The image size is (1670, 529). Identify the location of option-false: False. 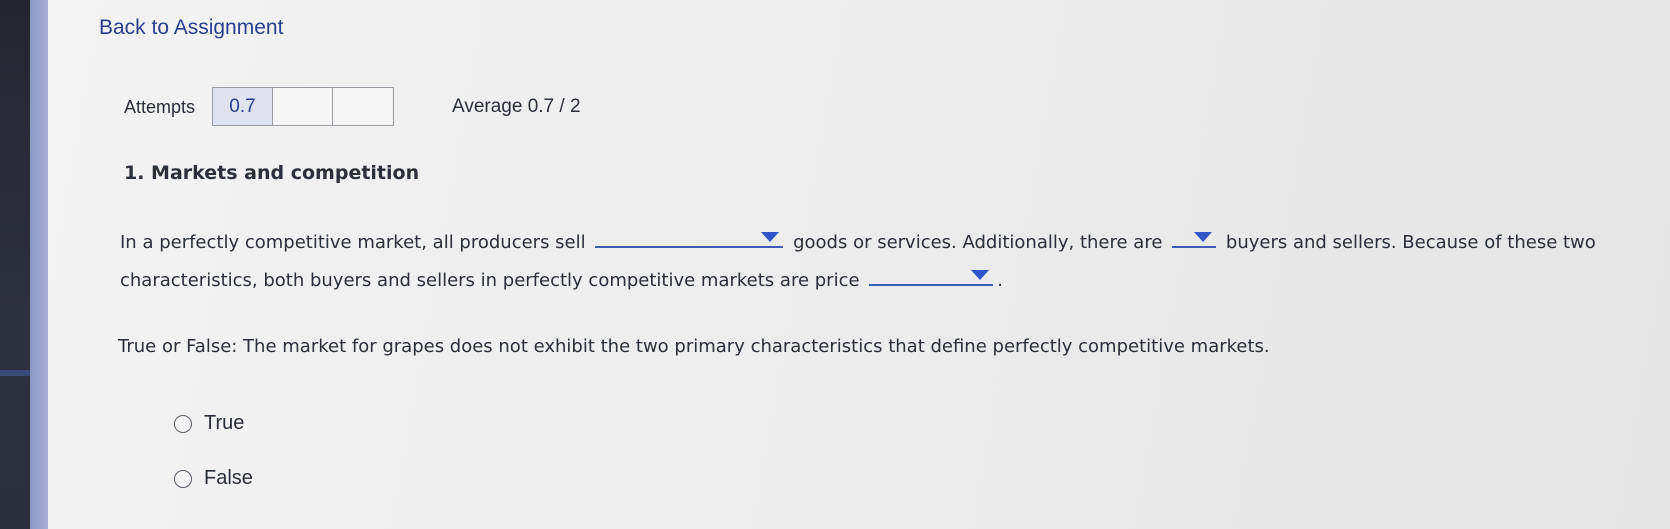
(213, 478).